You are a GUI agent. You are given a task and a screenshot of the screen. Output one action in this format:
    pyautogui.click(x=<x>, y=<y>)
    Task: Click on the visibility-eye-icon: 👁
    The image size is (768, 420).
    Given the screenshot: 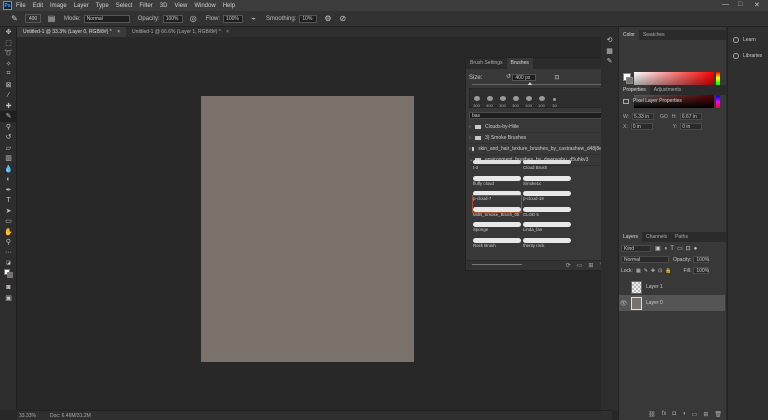 What is the action you would take?
    pyautogui.click(x=623, y=303)
    